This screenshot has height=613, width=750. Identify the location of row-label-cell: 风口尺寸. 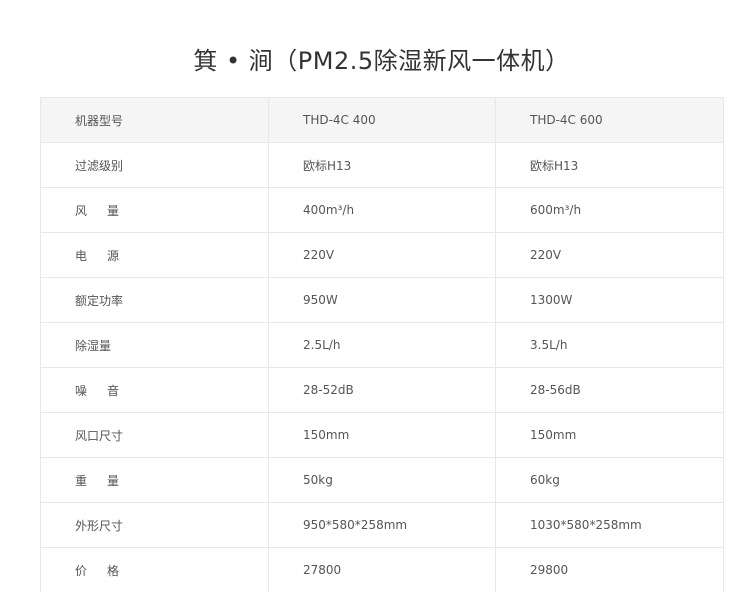
(154, 435).